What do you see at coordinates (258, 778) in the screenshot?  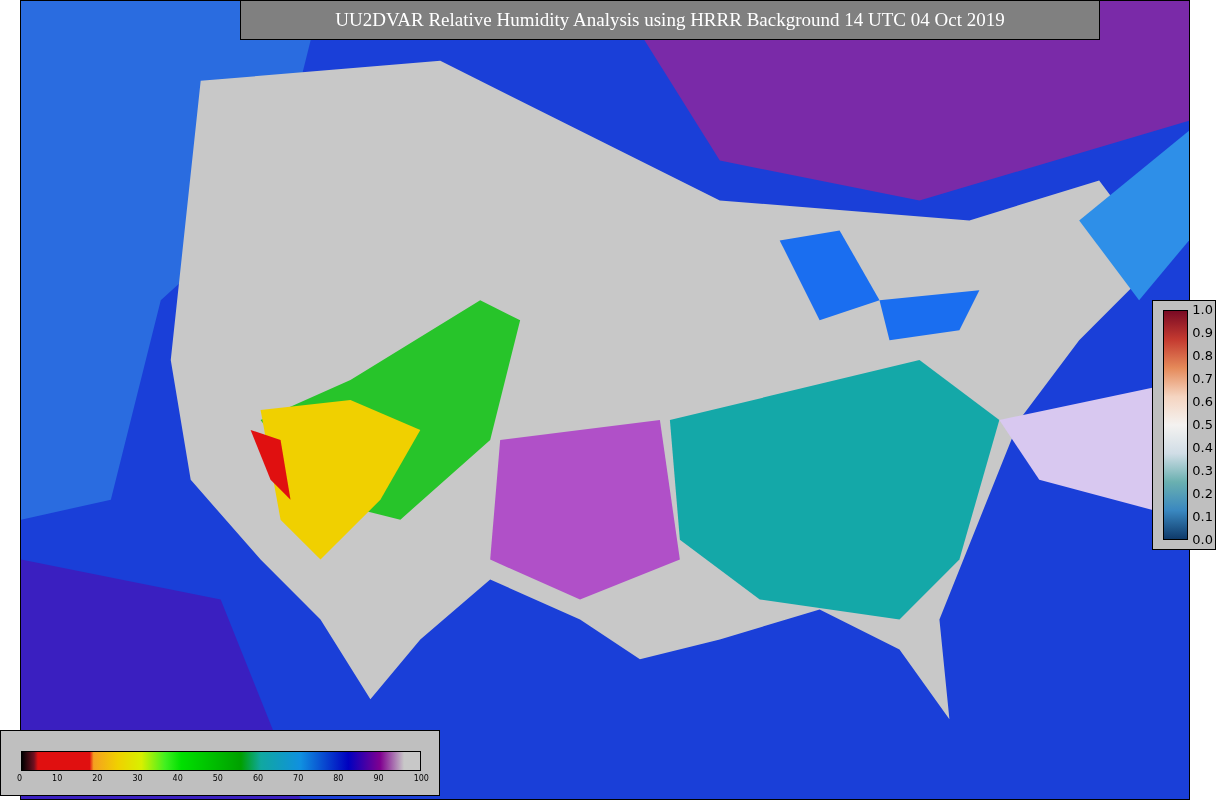 I see `tick-label: 60` at bounding box center [258, 778].